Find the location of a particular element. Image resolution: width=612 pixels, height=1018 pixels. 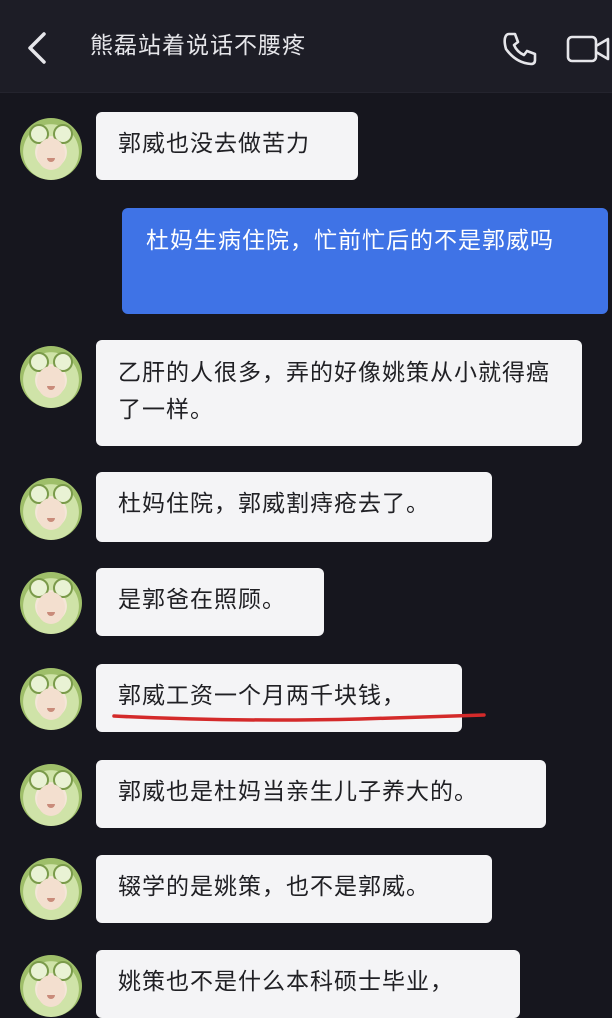

back-chevron-icon is located at coordinates (38, 48).